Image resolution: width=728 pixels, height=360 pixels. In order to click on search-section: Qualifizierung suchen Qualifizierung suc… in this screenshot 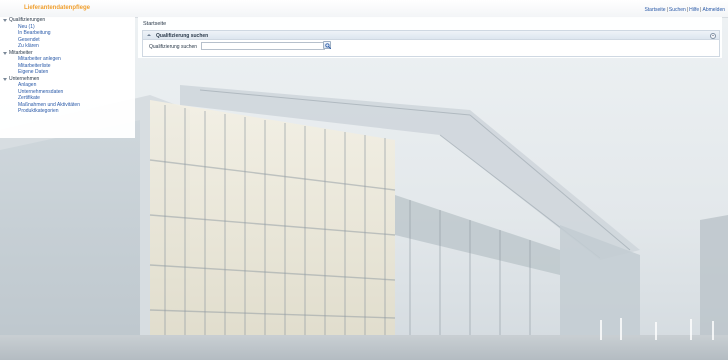, I will do `click(431, 43)`.